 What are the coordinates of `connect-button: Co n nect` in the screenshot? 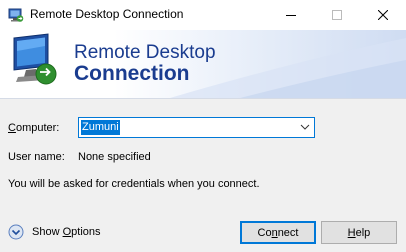 It's located at (278, 232).